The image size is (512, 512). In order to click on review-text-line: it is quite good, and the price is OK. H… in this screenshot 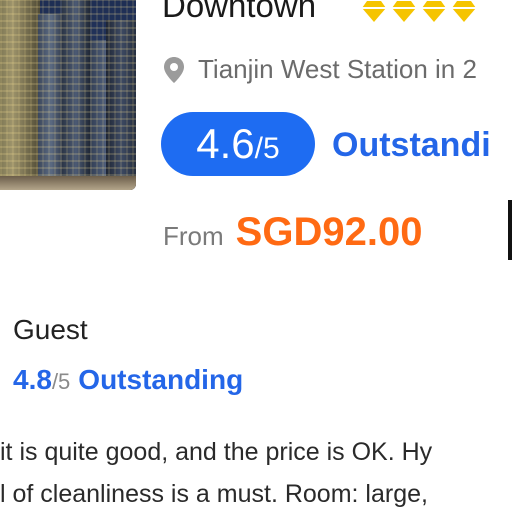, I will do `click(216, 452)`.